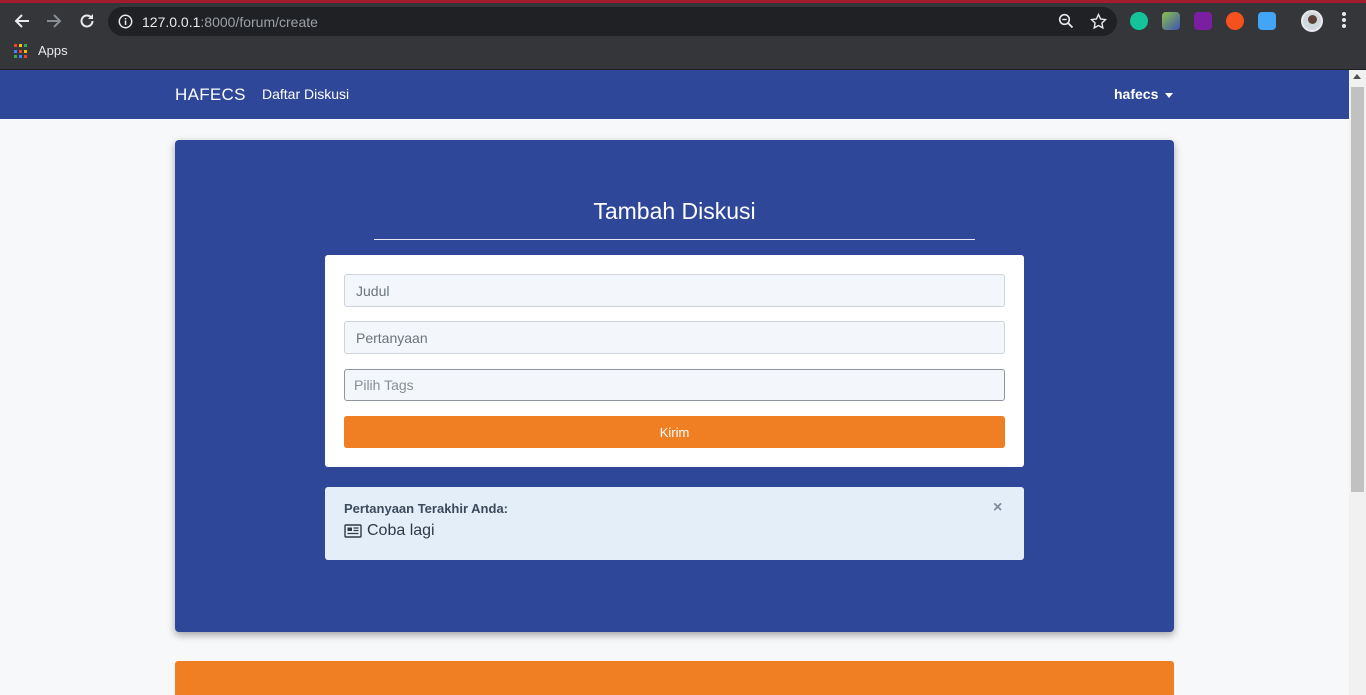 This screenshot has height=695, width=1366. I want to click on scroll-up-icon, so click(1357, 76).